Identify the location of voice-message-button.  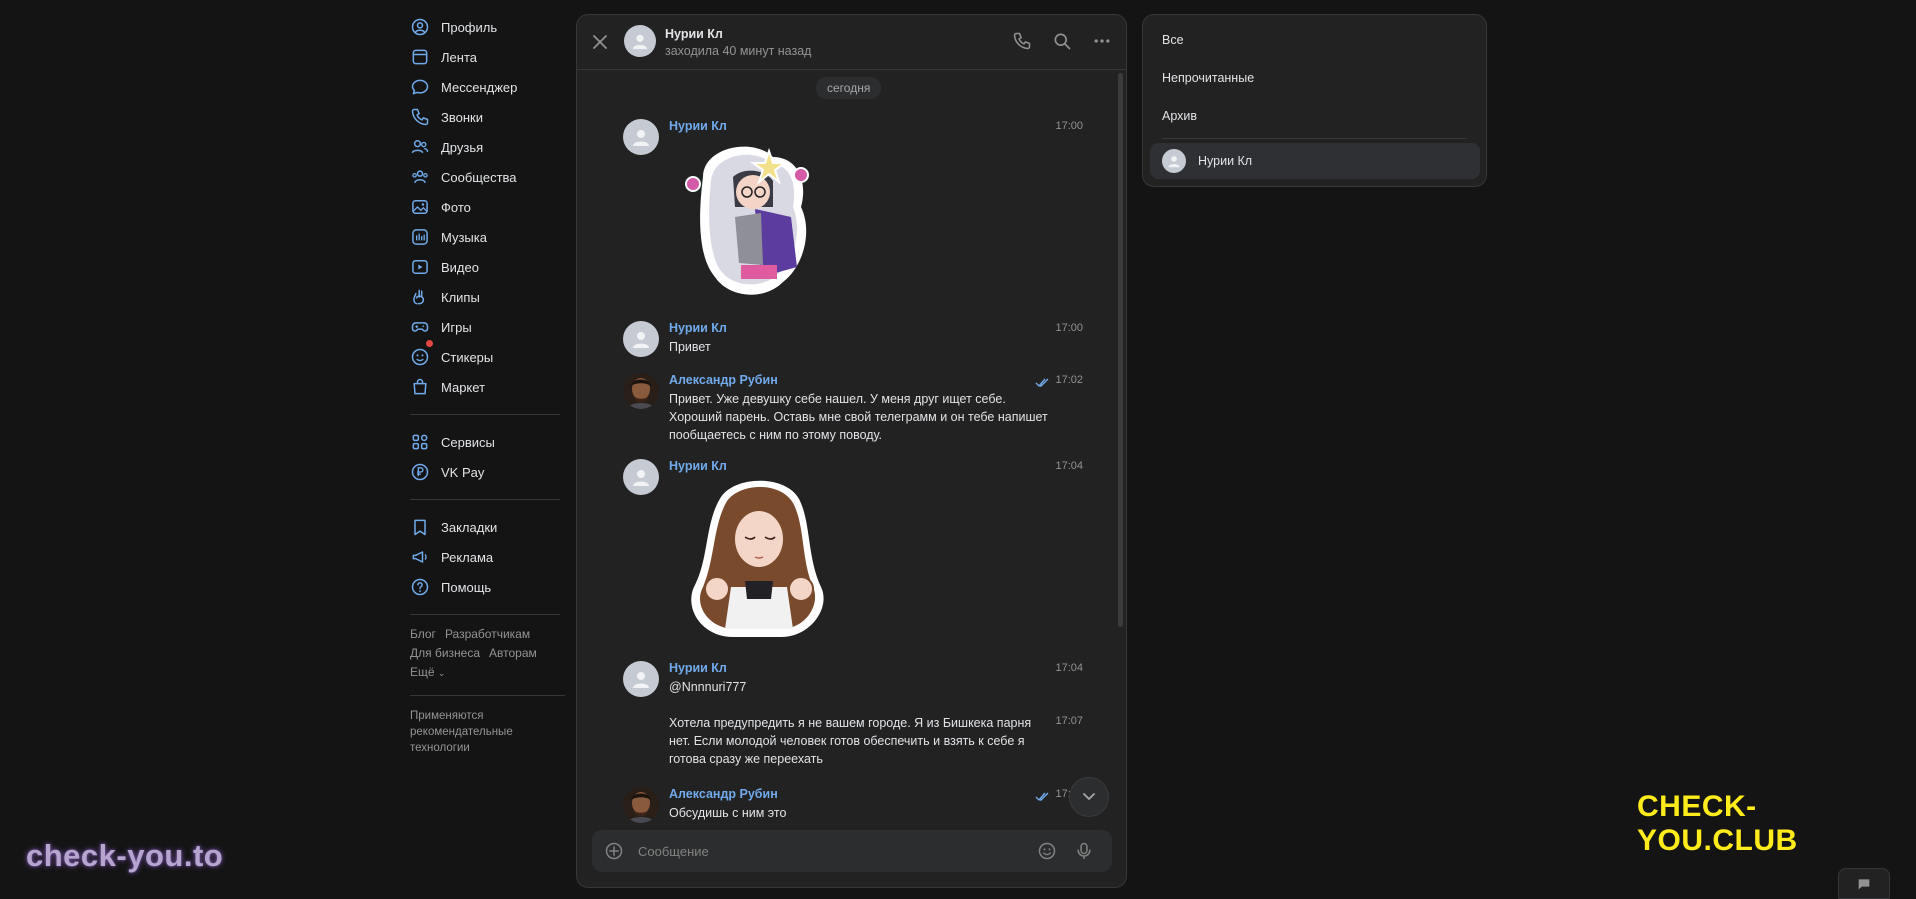
(1084, 853).